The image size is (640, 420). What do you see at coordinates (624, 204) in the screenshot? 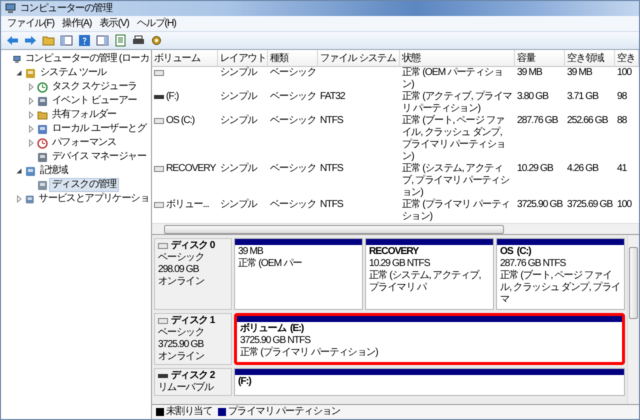
I see `table-cell: 100` at bounding box center [624, 204].